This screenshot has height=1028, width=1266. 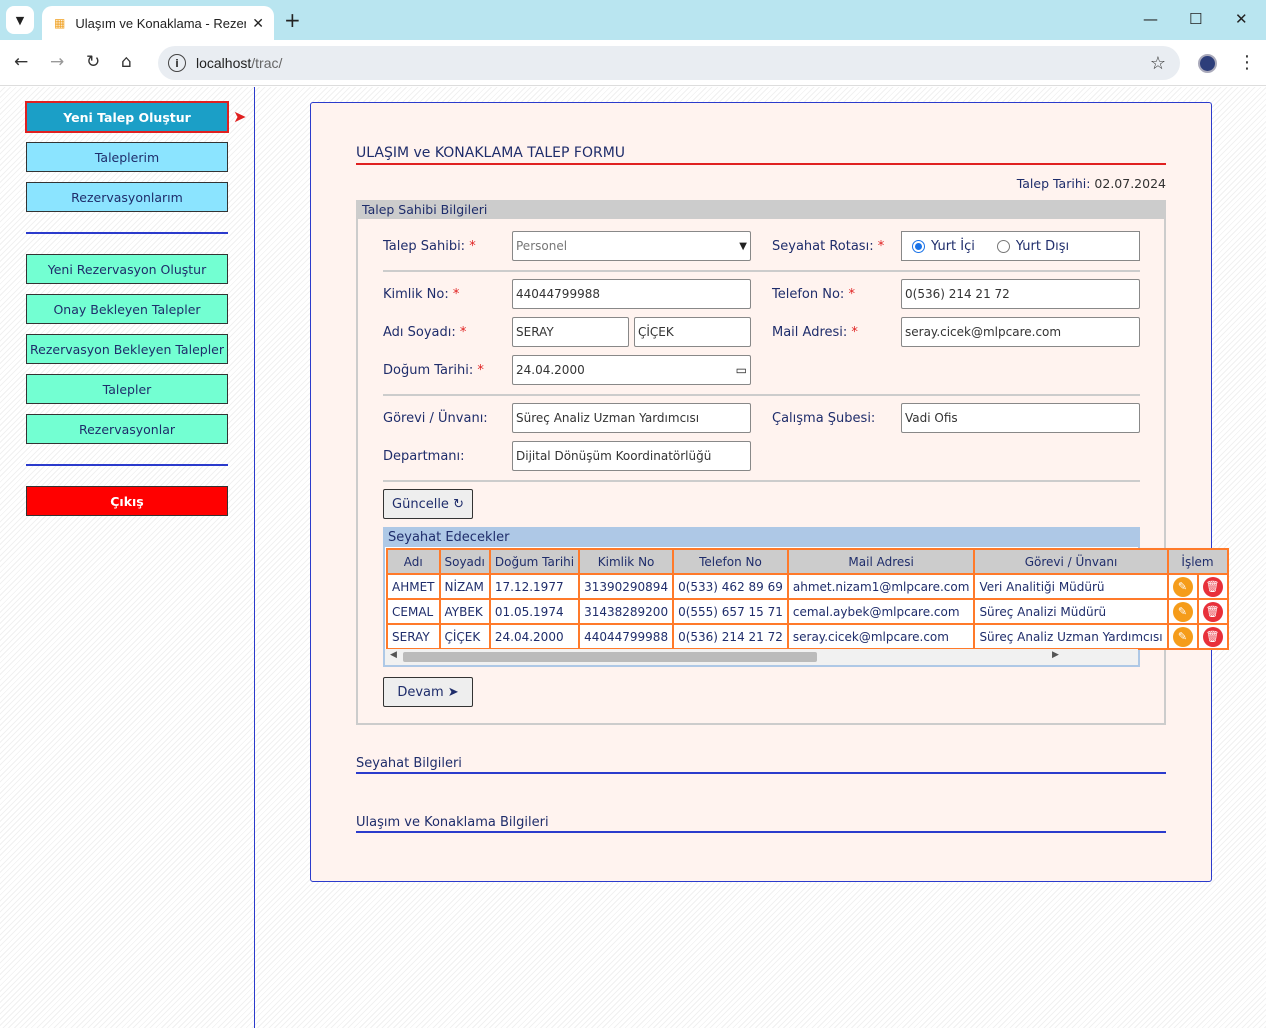 What do you see at coordinates (631, 370) in the screenshot?
I see `dogum-tarihi-input: 24.04.2000 ▭` at bounding box center [631, 370].